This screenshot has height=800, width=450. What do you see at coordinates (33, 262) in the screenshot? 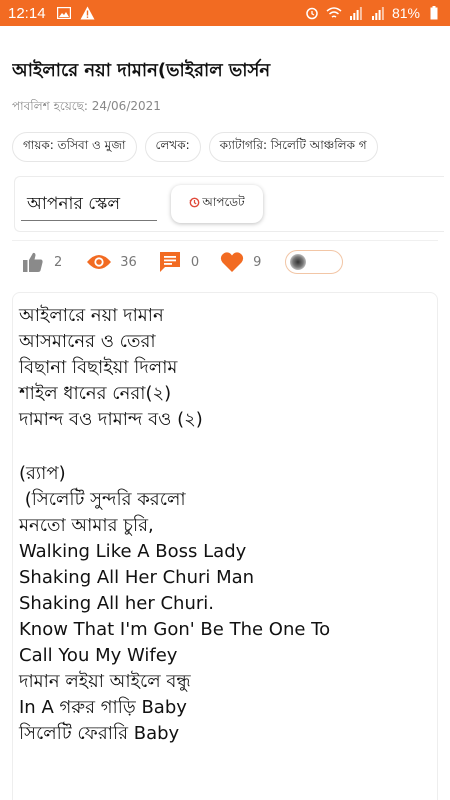
I see `thumbs-up-icon` at bounding box center [33, 262].